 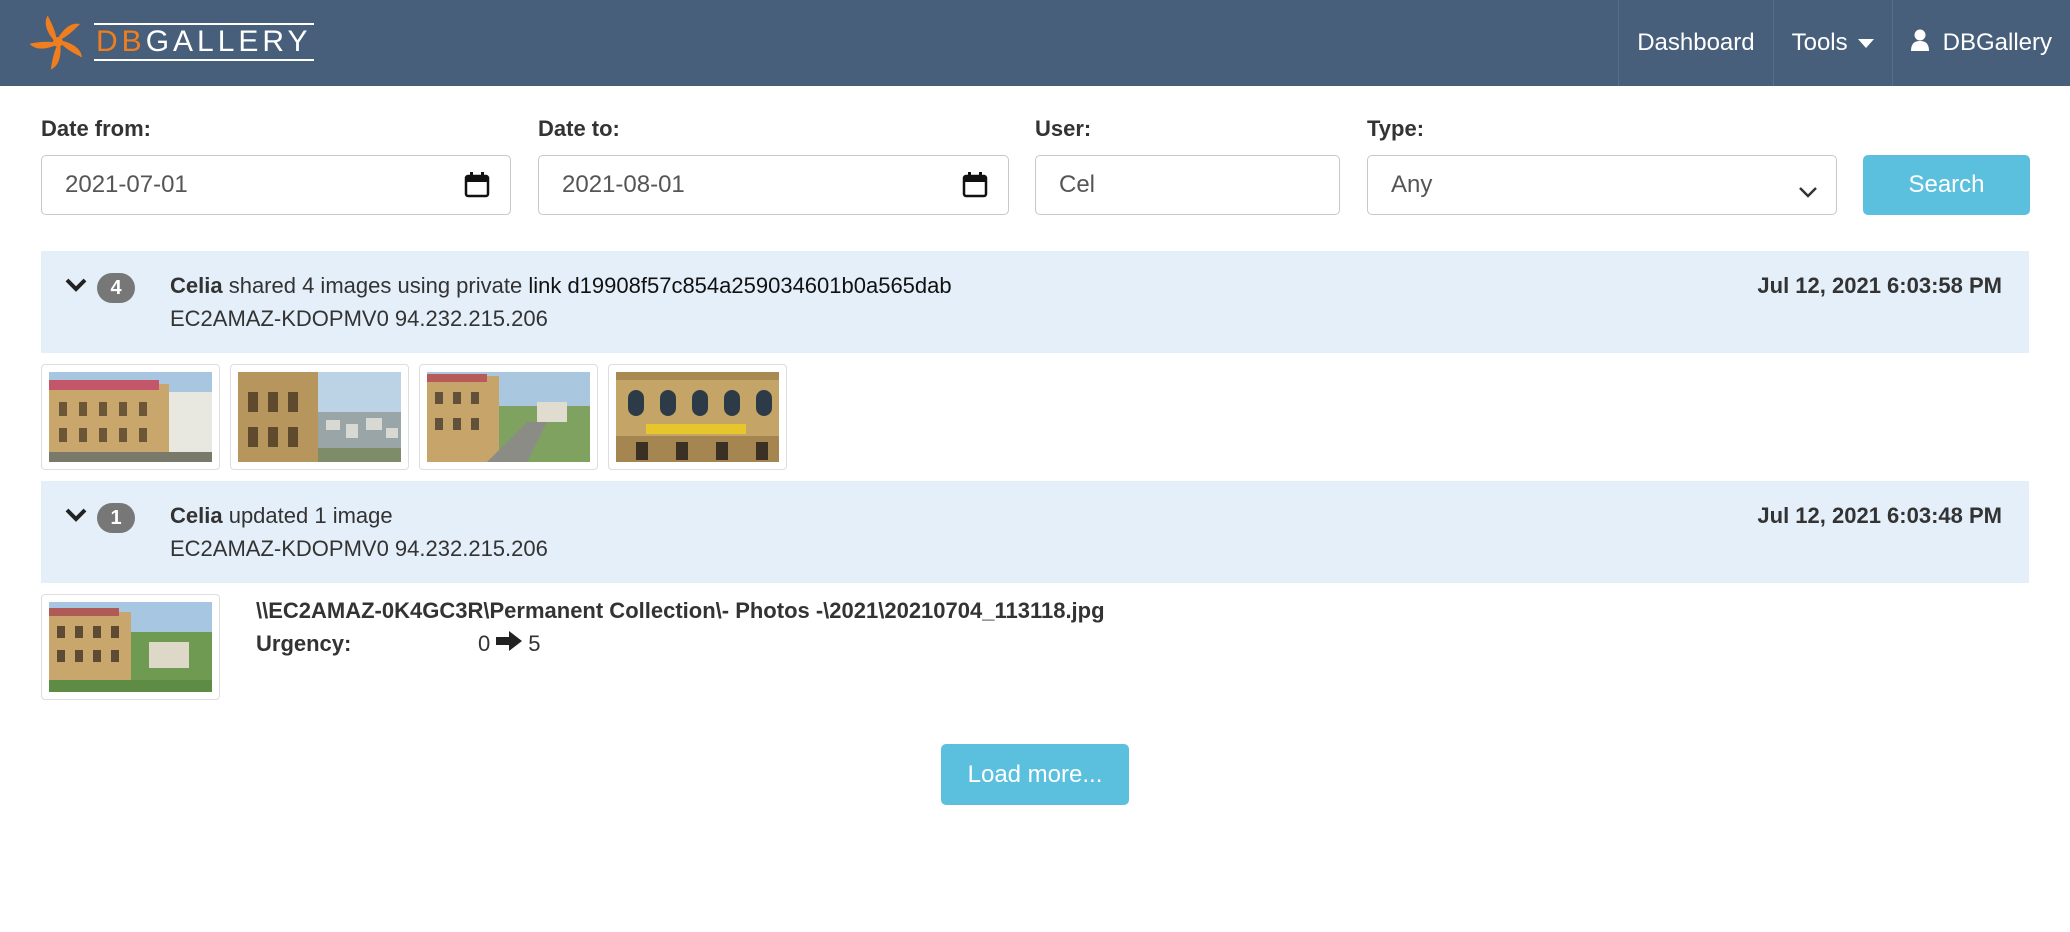 What do you see at coordinates (307, 515) in the screenshot?
I see `activity-action: updated 1 image` at bounding box center [307, 515].